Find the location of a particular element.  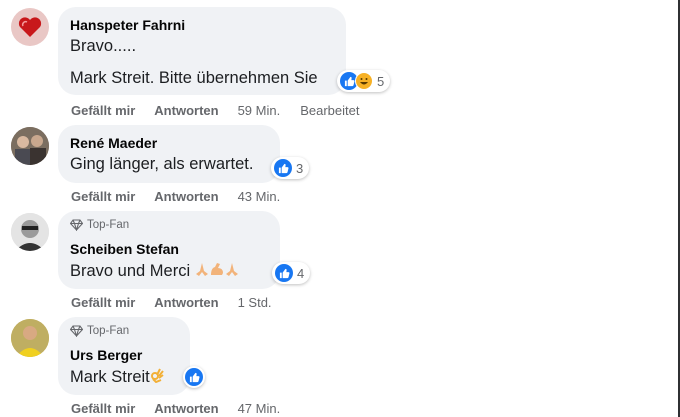

reaction-count: 5 is located at coordinates (381, 81).